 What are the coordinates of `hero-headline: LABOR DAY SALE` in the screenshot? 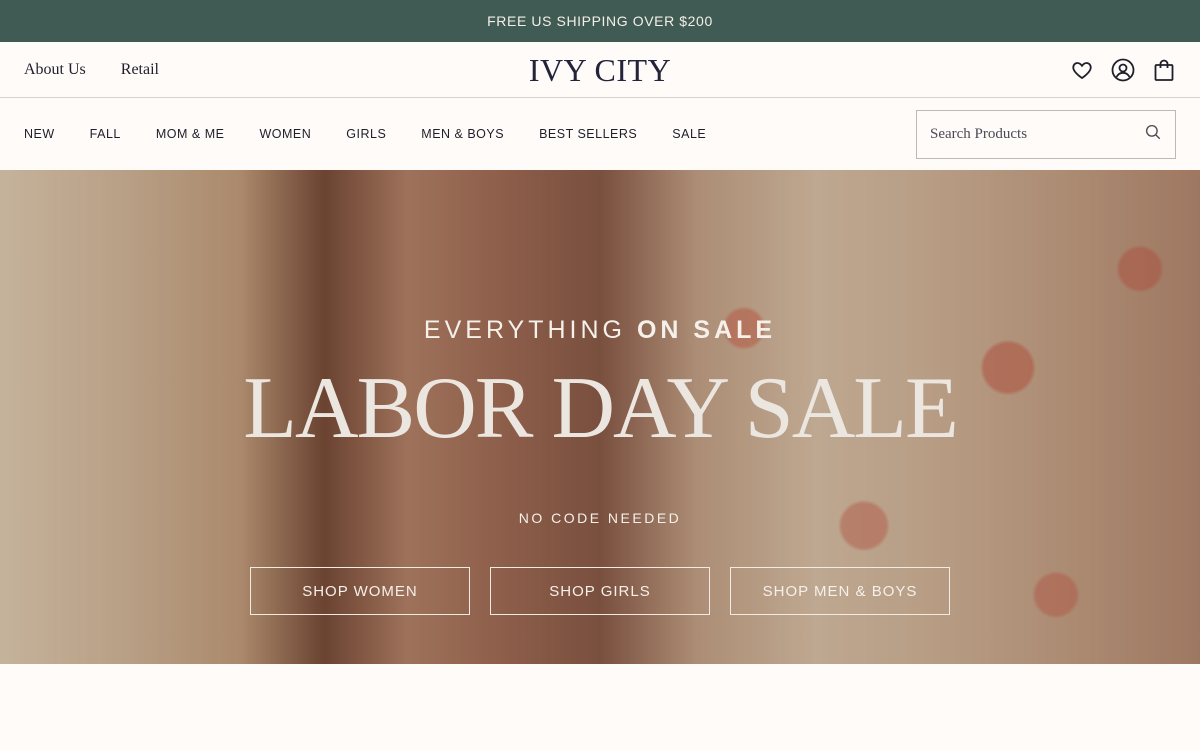 It's located at (601, 408).